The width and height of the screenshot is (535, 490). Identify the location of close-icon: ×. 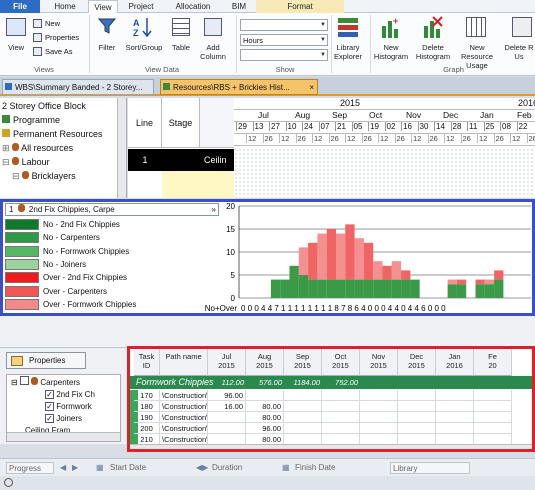
(311, 87).